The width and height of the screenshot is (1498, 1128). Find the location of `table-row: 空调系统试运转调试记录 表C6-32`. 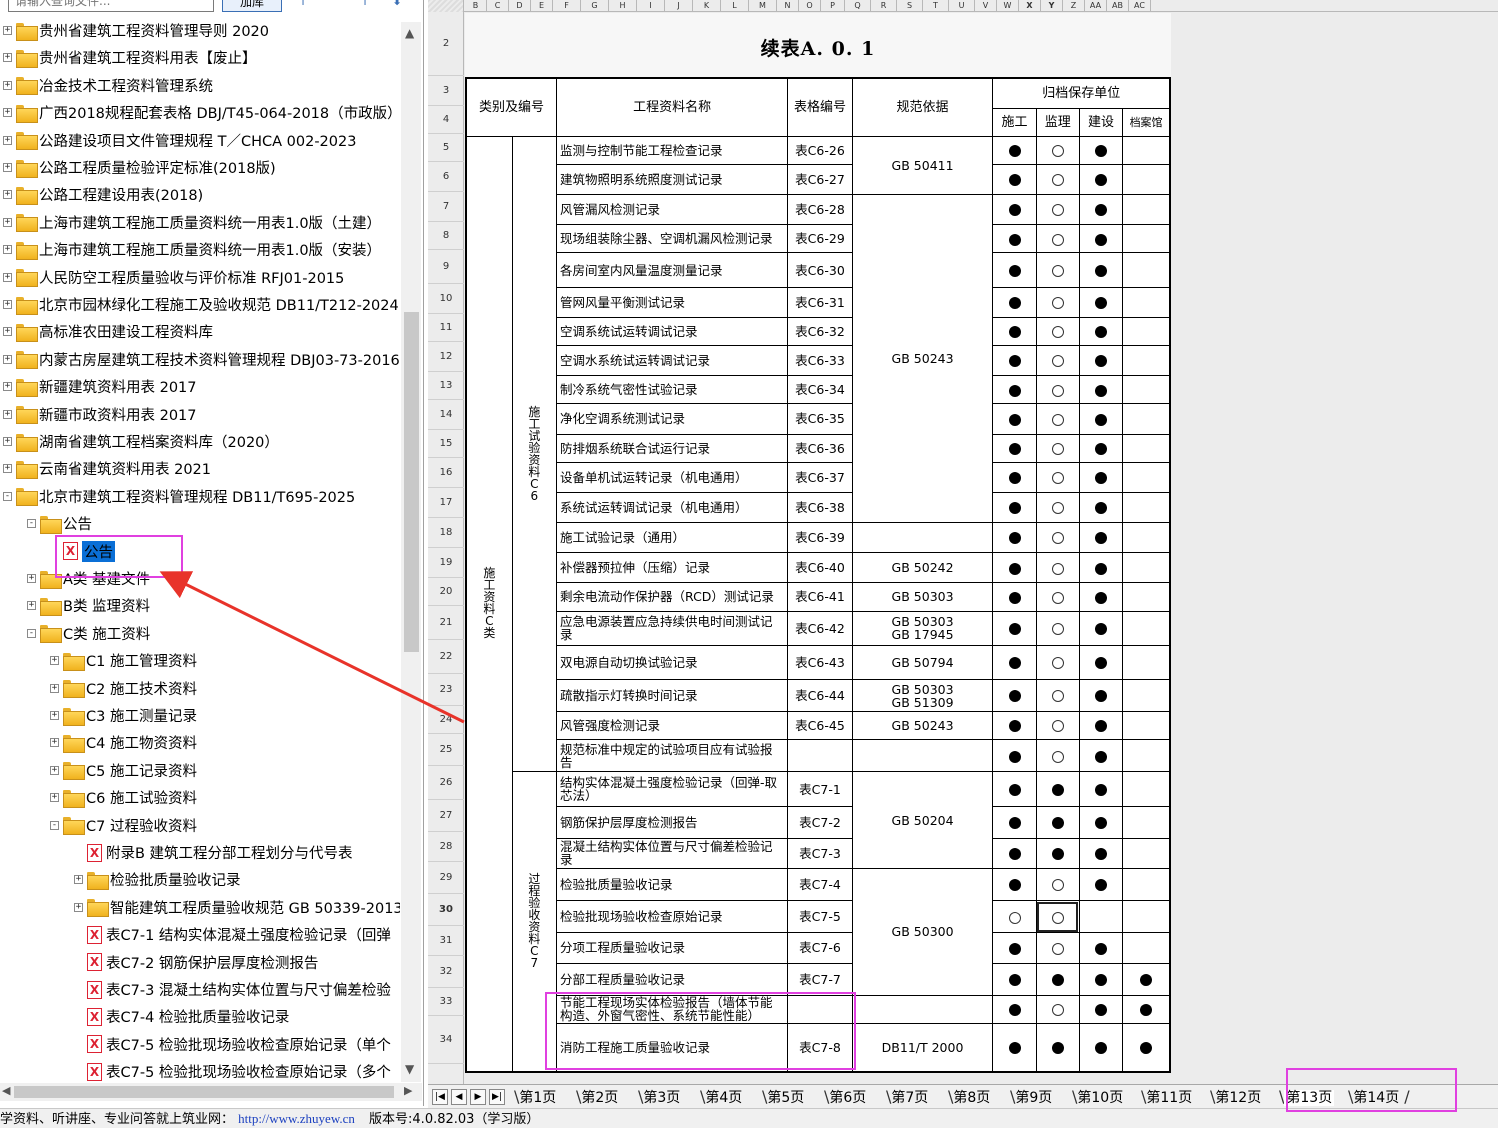

table-row: 空调系统试运转调试记录 表C6-32 is located at coordinates (818, 331).